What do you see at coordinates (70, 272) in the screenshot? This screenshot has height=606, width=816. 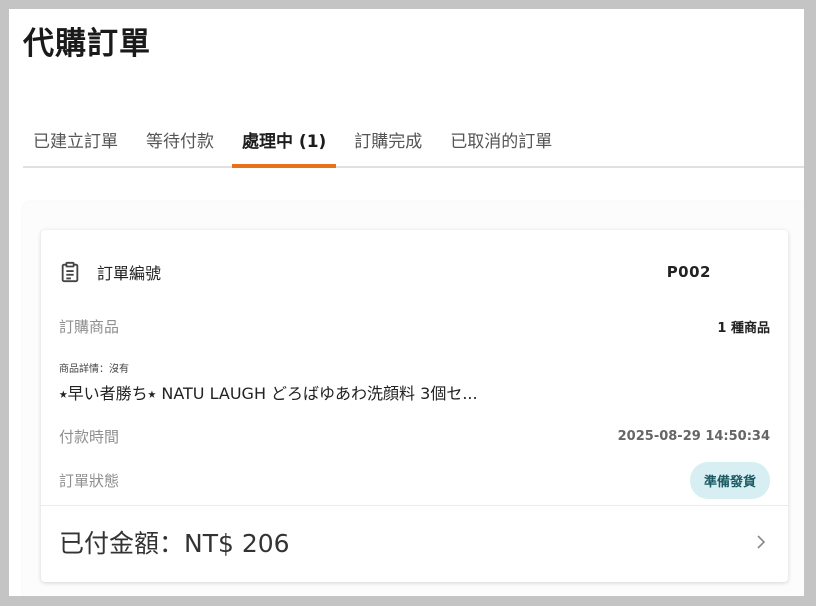 I see `clipboard-icon` at bounding box center [70, 272].